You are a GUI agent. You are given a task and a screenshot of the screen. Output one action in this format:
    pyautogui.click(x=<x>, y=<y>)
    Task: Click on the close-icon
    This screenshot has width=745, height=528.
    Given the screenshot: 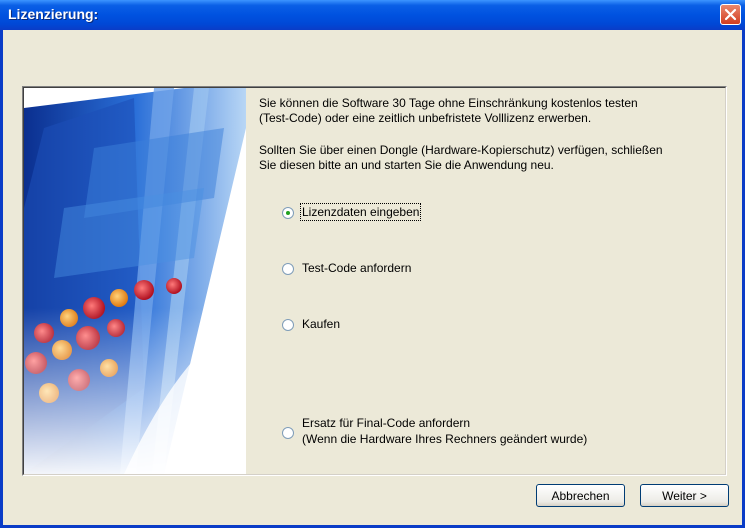 What is the action you would take?
    pyautogui.click(x=730, y=14)
    